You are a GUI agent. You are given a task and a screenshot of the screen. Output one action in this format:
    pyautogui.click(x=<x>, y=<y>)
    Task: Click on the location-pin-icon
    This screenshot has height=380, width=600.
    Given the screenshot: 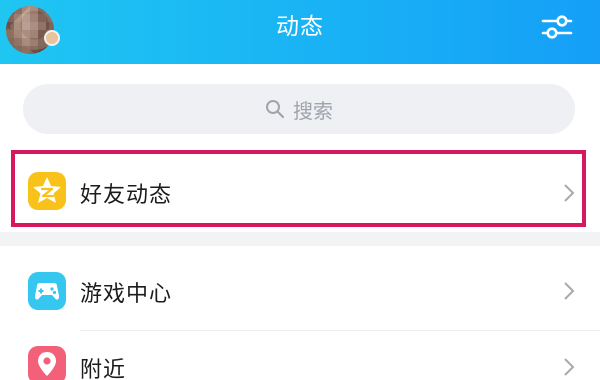 What is the action you would take?
    pyautogui.click(x=47, y=363)
    